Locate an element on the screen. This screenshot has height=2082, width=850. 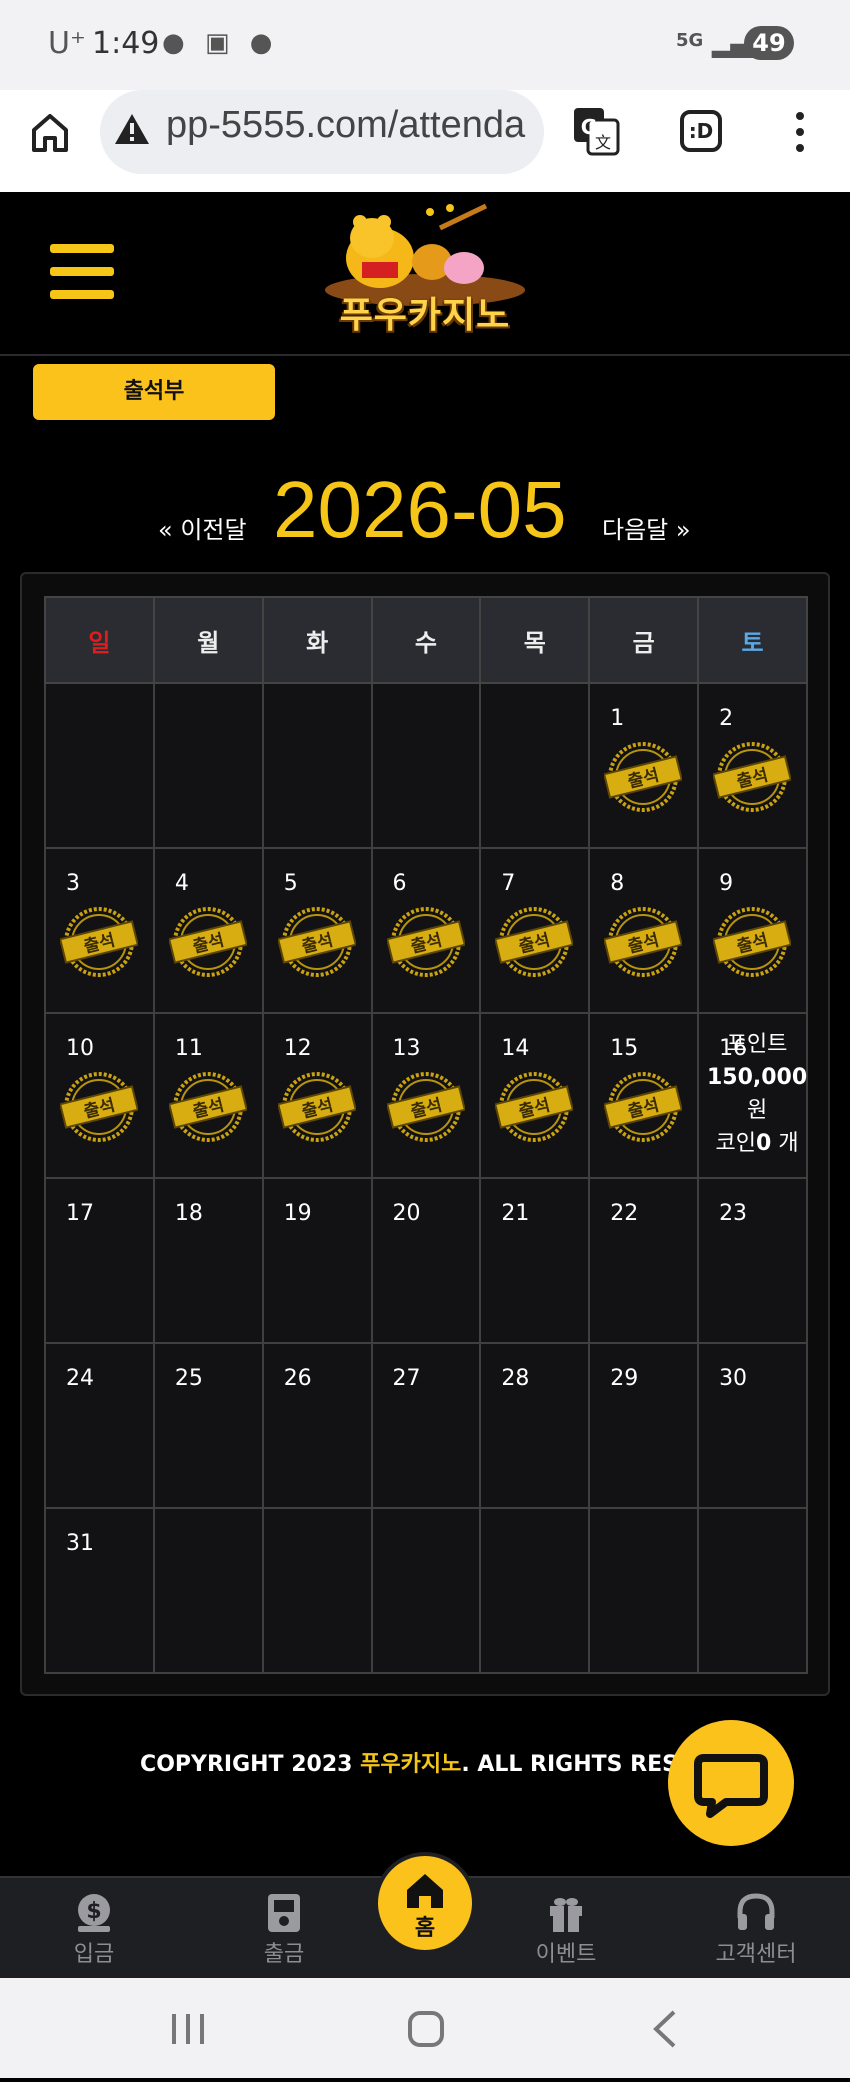
headset-icon is located at coordinates (756, 1911).